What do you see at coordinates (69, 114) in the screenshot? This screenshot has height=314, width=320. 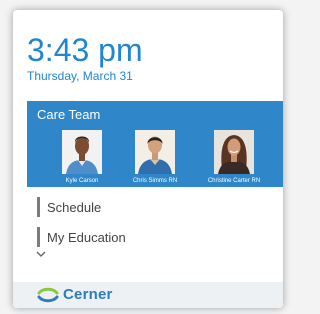 I see `care-team-title: Care Team` at bounding box center [69, 114].